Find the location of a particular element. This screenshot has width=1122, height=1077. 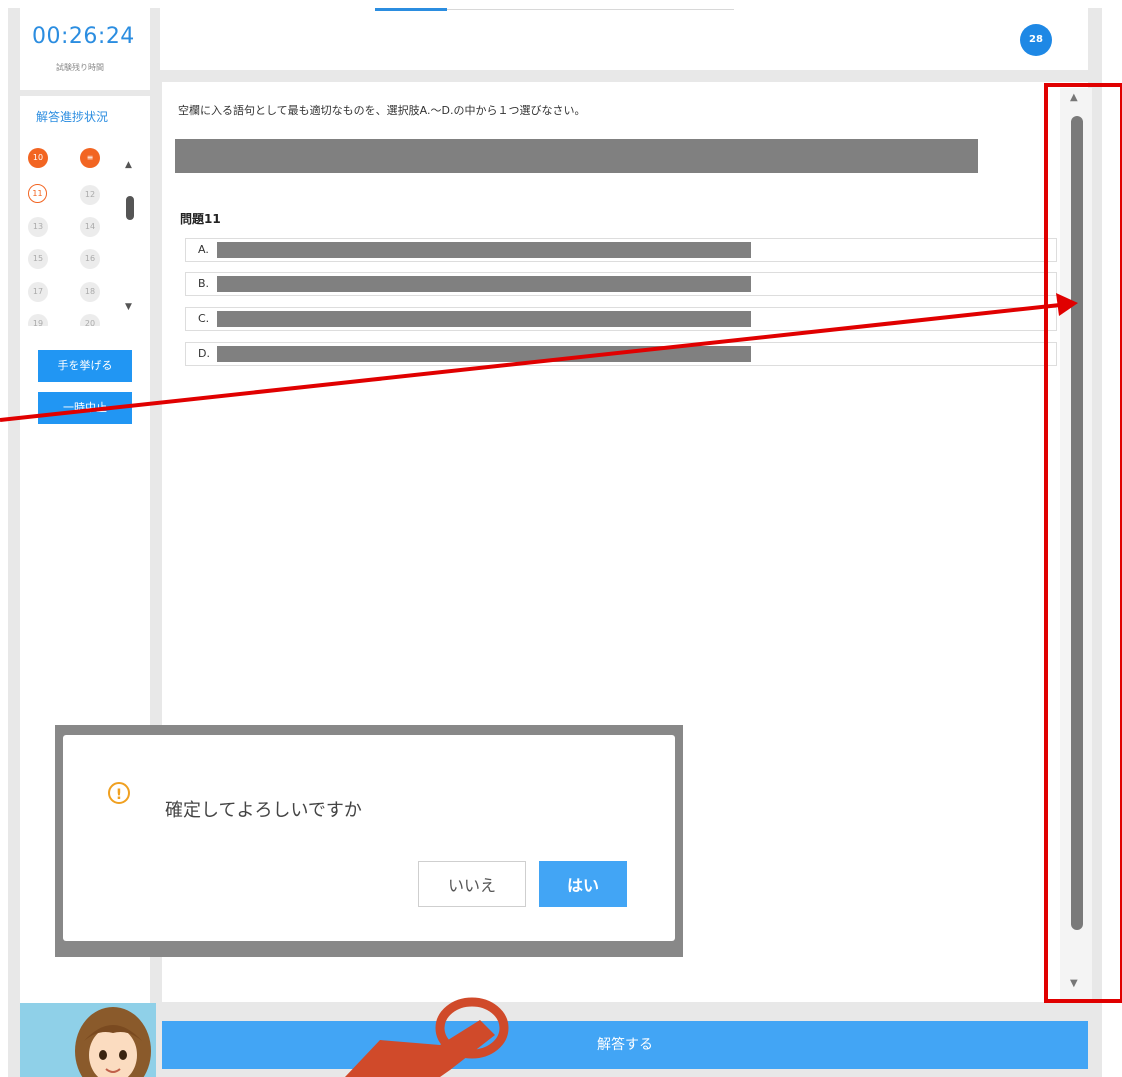

annotation-arrowhead-icon is located at coordinates (1067, 304).